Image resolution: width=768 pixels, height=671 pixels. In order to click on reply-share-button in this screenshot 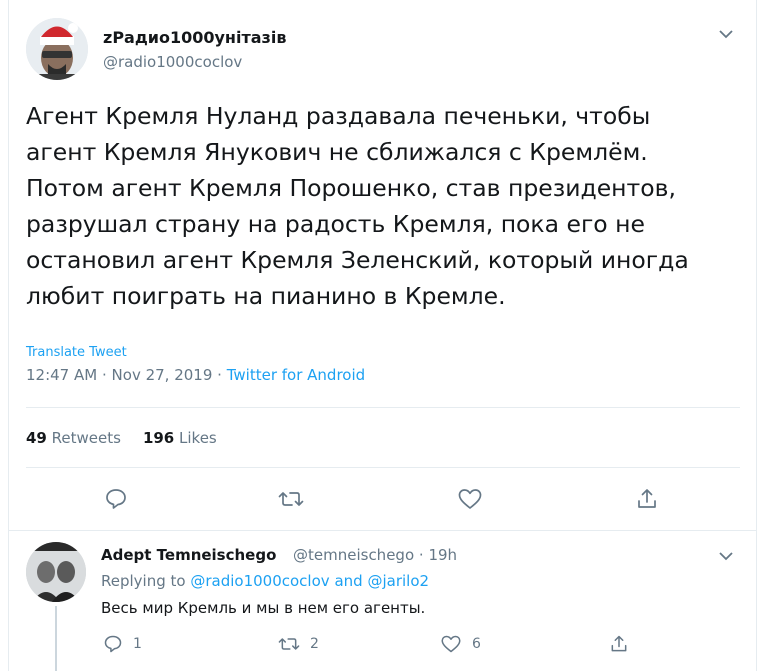, I will do `click(624, 644)`.